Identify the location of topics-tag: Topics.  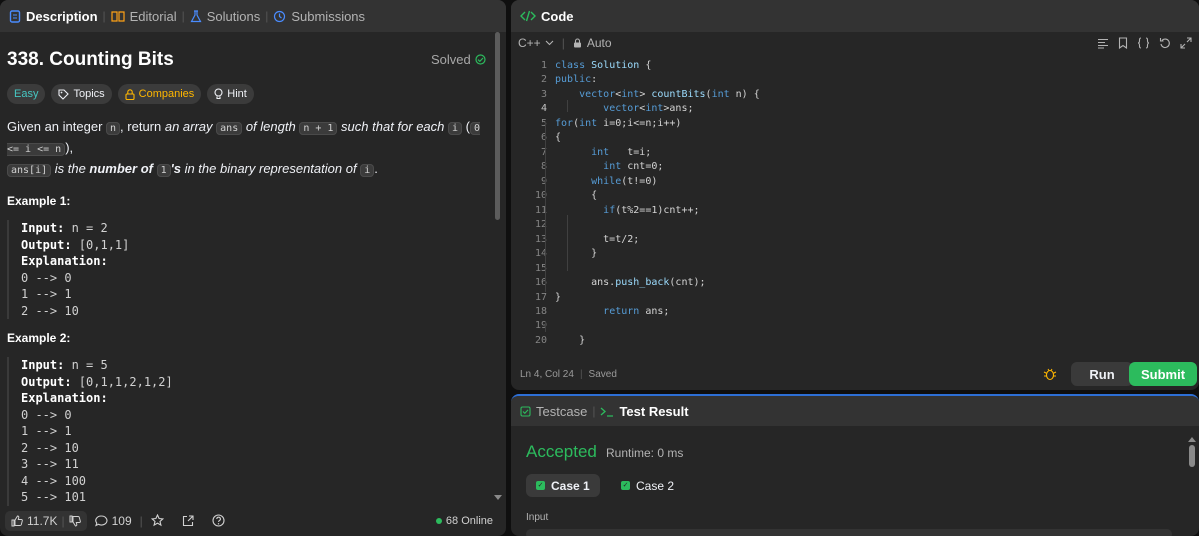
(81, 94).